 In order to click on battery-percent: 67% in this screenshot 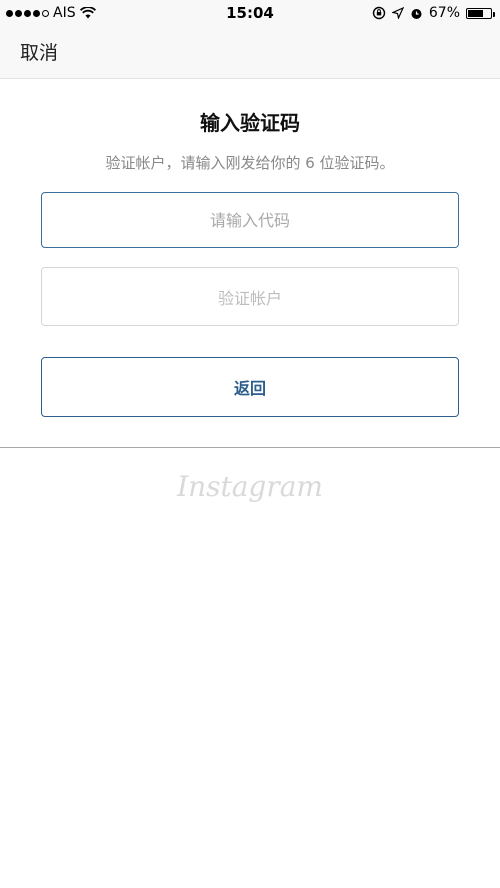, I will do `click(444, 13)`.